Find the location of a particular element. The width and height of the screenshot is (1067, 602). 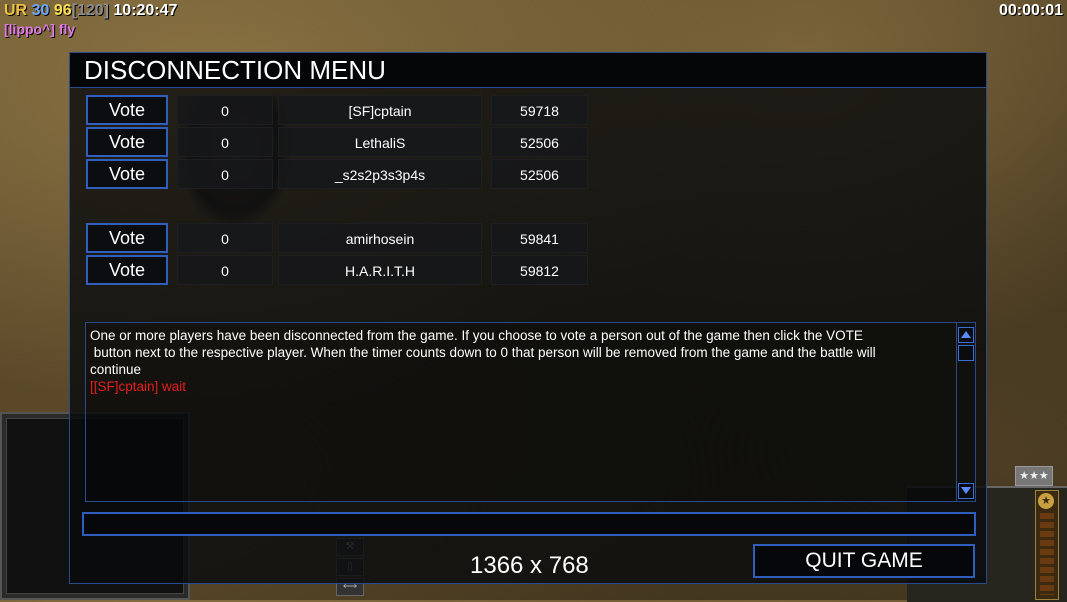

player-name: LethaliS is located at coordinates (380, 142).